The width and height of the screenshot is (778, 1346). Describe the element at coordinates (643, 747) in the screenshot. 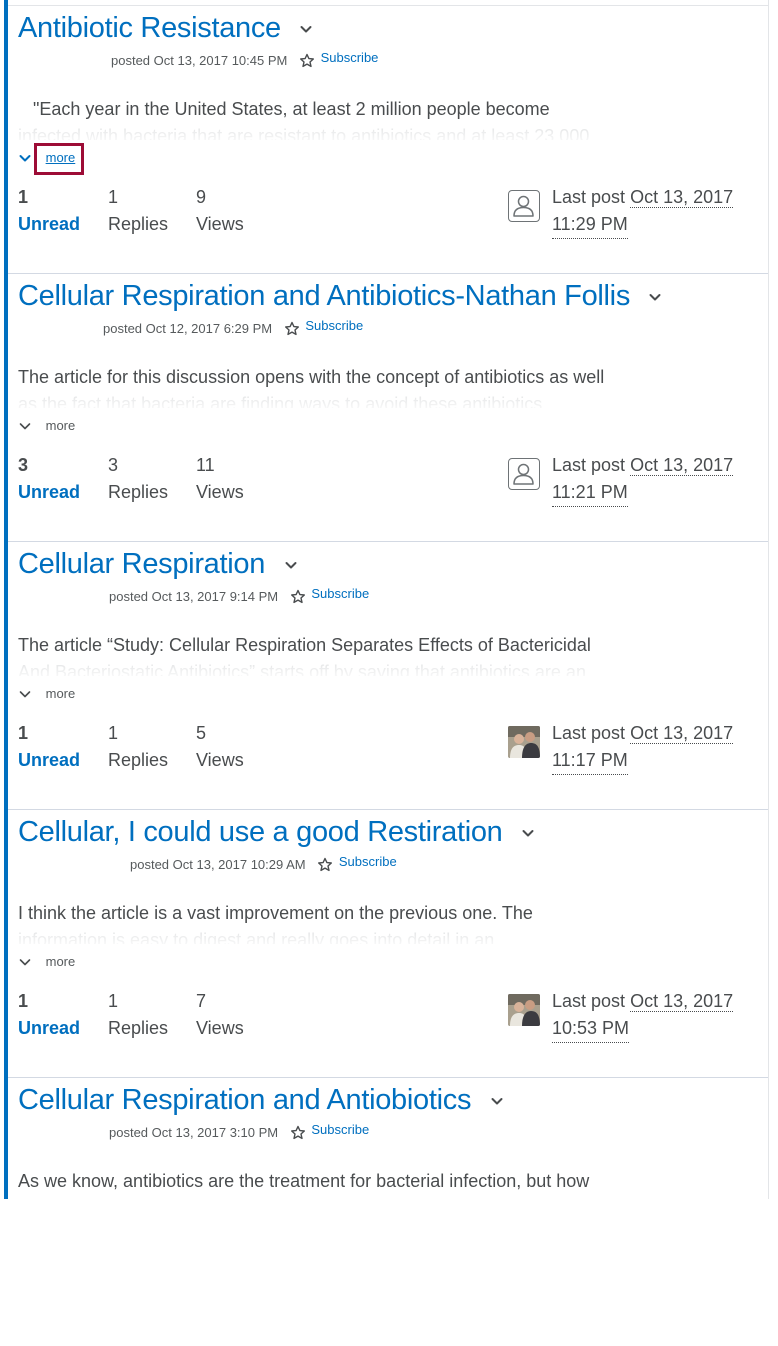

I see `last-post-text: Last post Oct 13, 2017 11:17 PM` at that location.